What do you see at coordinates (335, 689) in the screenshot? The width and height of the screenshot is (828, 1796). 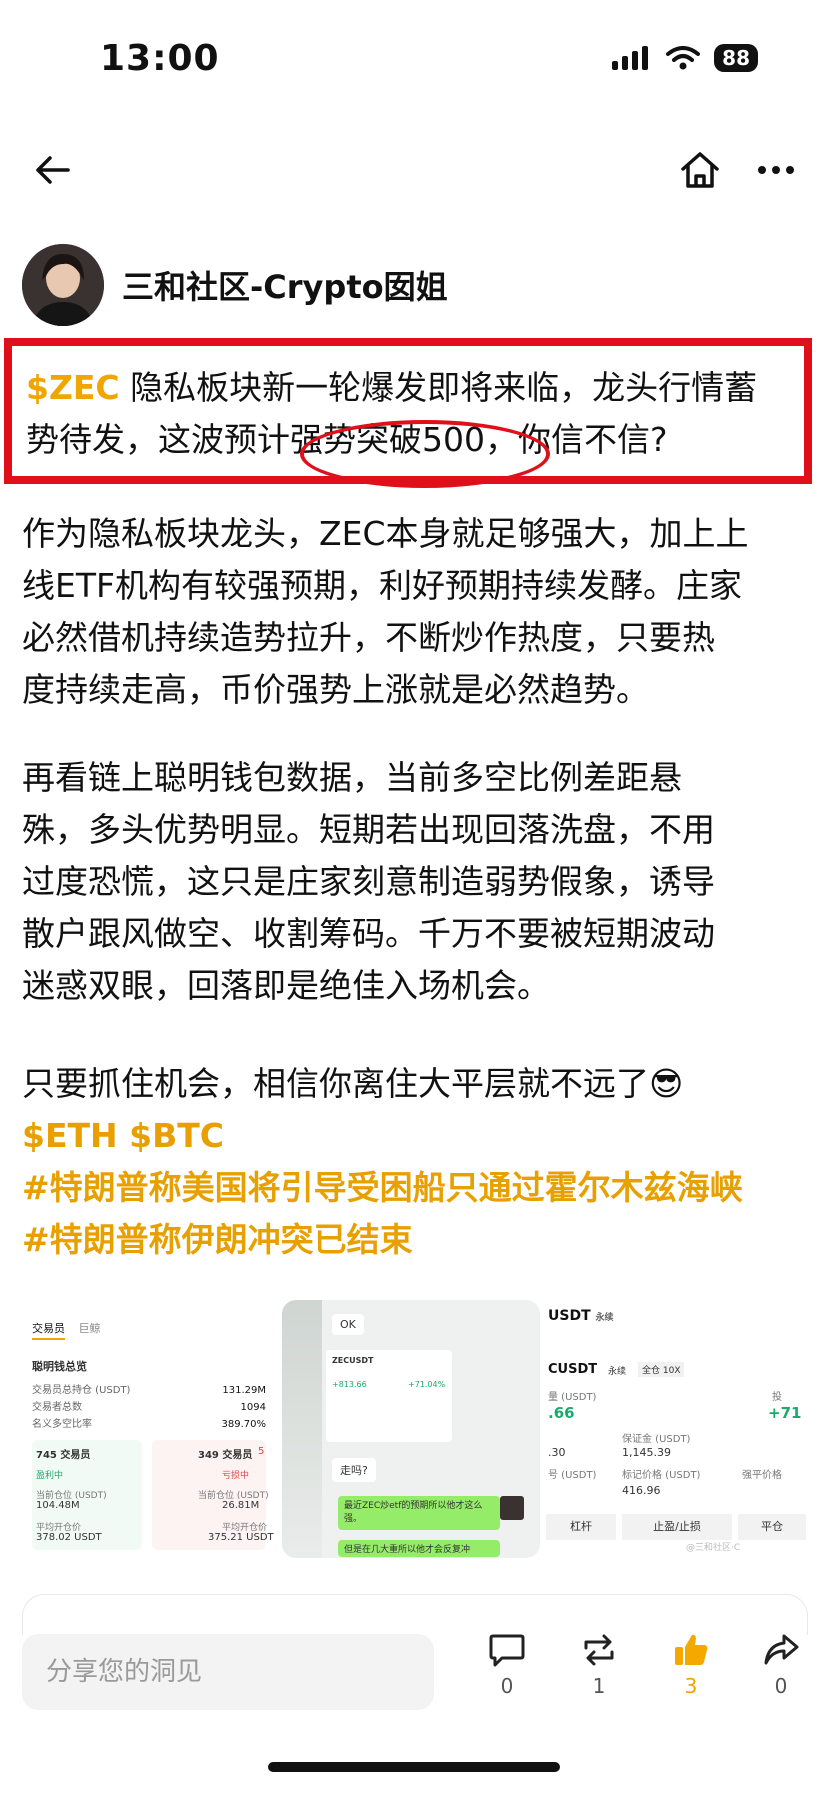 I see `paragraph-line: 度持续走高，币价强势上涨就是必然趋势。` at bounding box center [335, 689].